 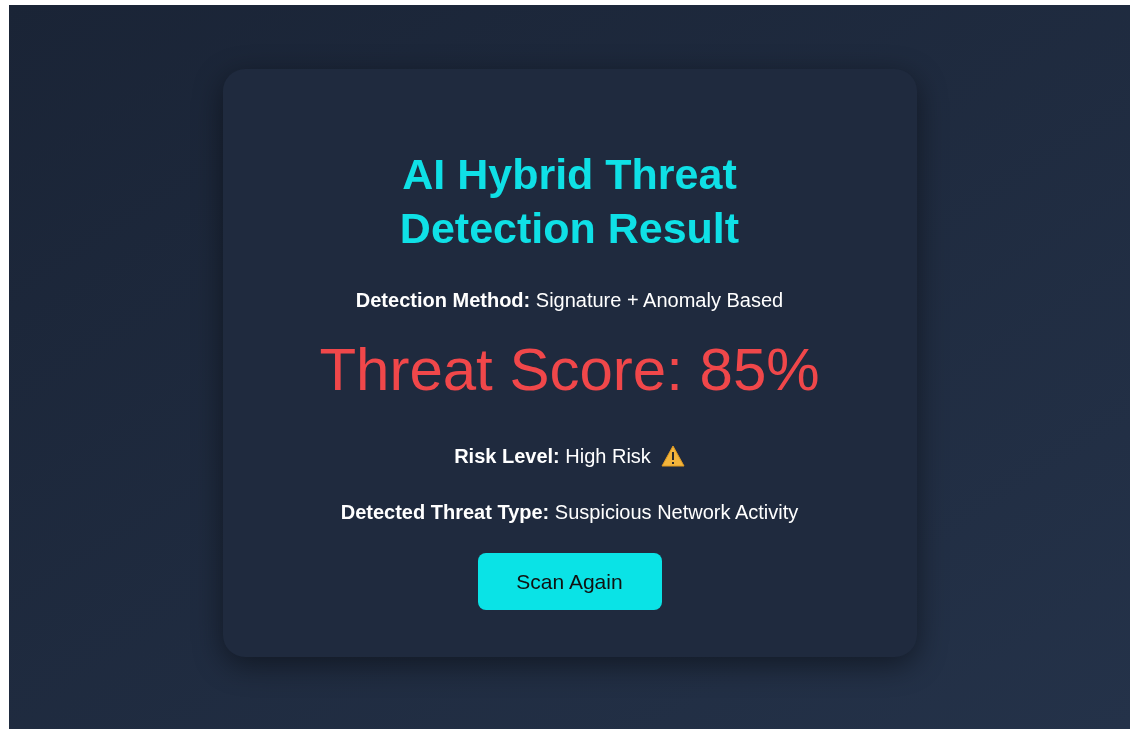 I want to click on detection-method-text: Detection Method: Signature + Anomaly Based, so click(x=569, y=300).